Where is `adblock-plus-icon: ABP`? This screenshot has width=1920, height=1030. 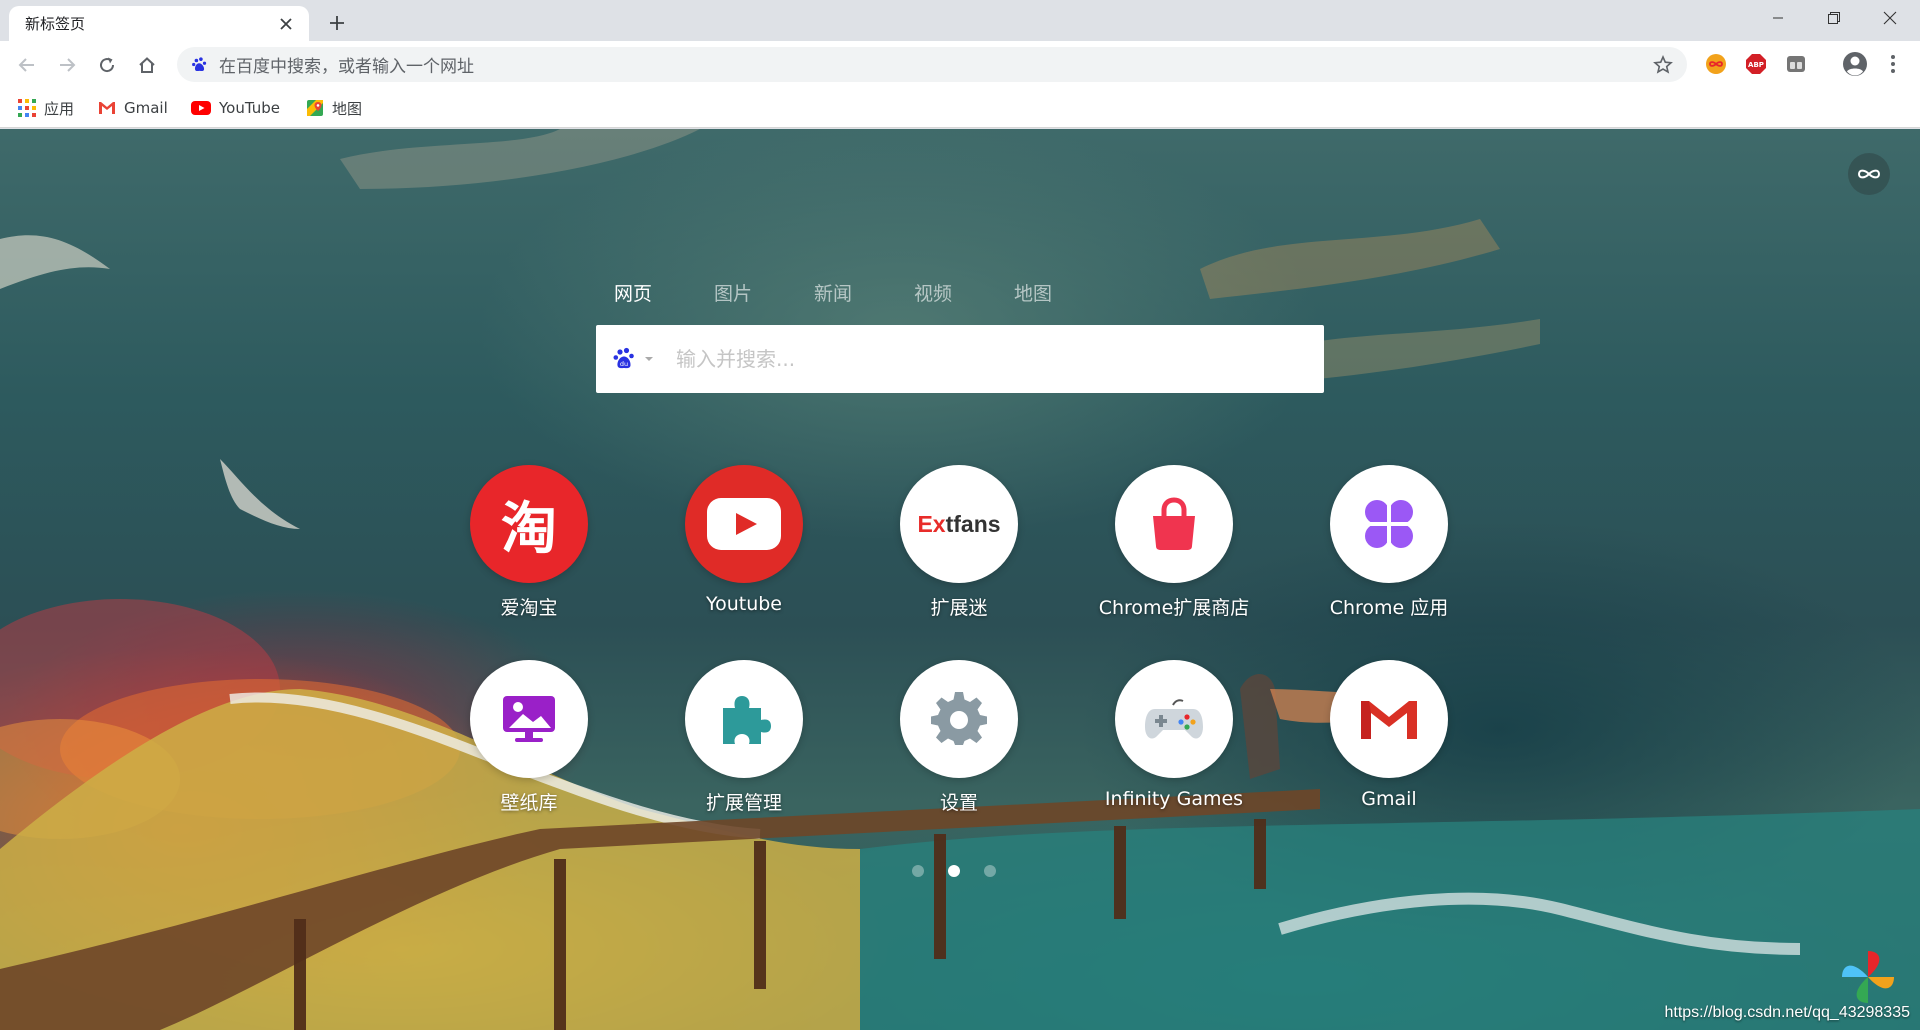
adblock-plus-icon: ABP is located at coordinates (1756, 64).